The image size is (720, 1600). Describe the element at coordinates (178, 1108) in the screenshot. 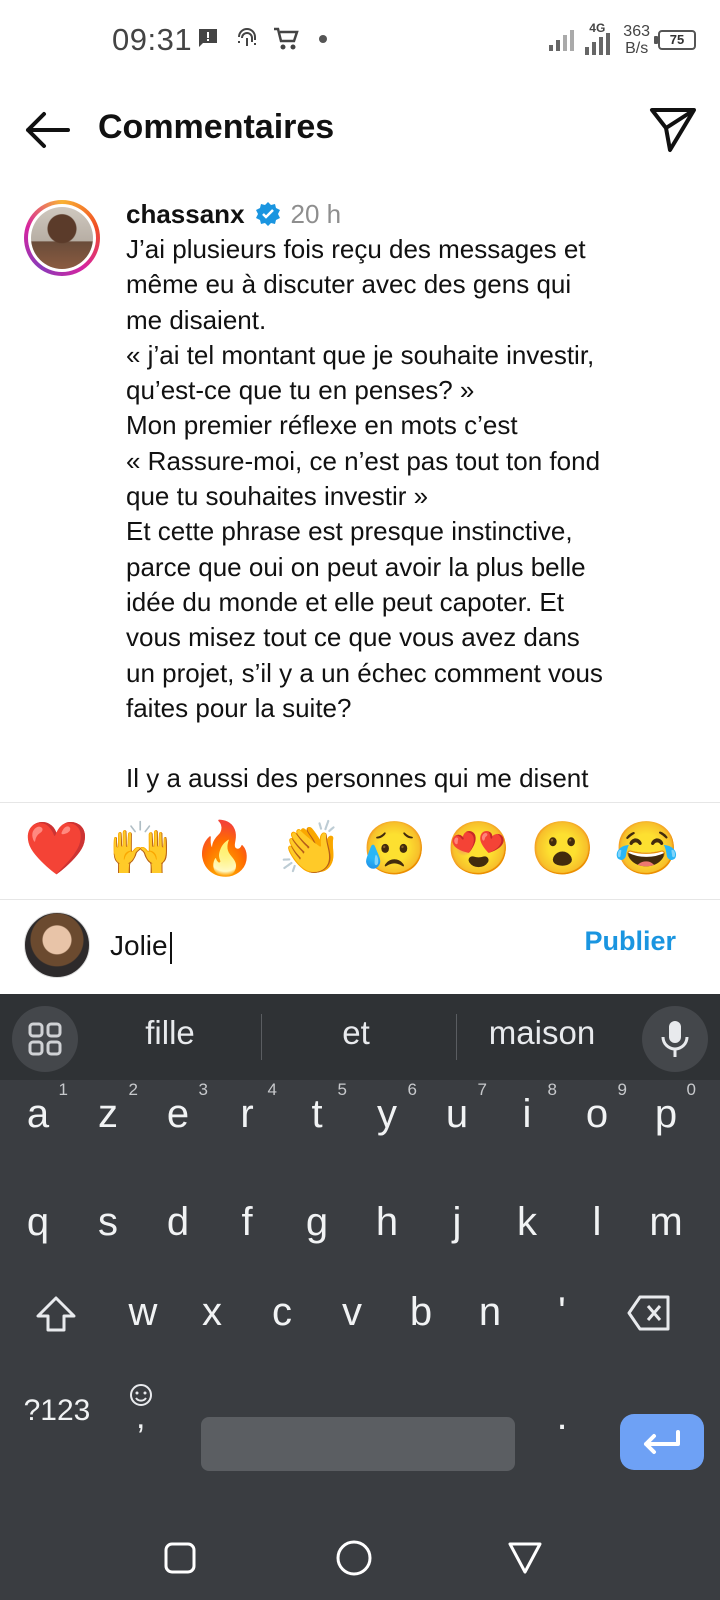

I see `key-e: e3` at that location.